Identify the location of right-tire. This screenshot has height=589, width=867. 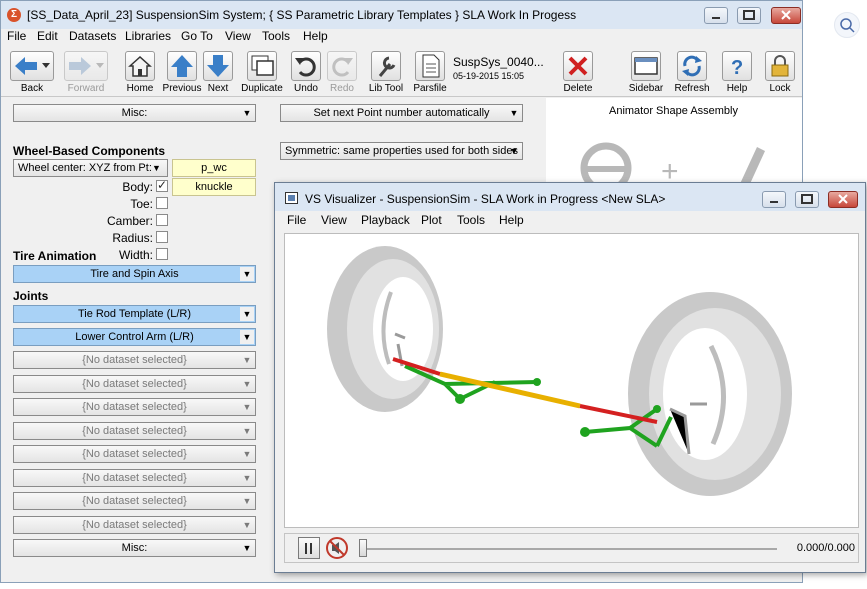
(710, 394).